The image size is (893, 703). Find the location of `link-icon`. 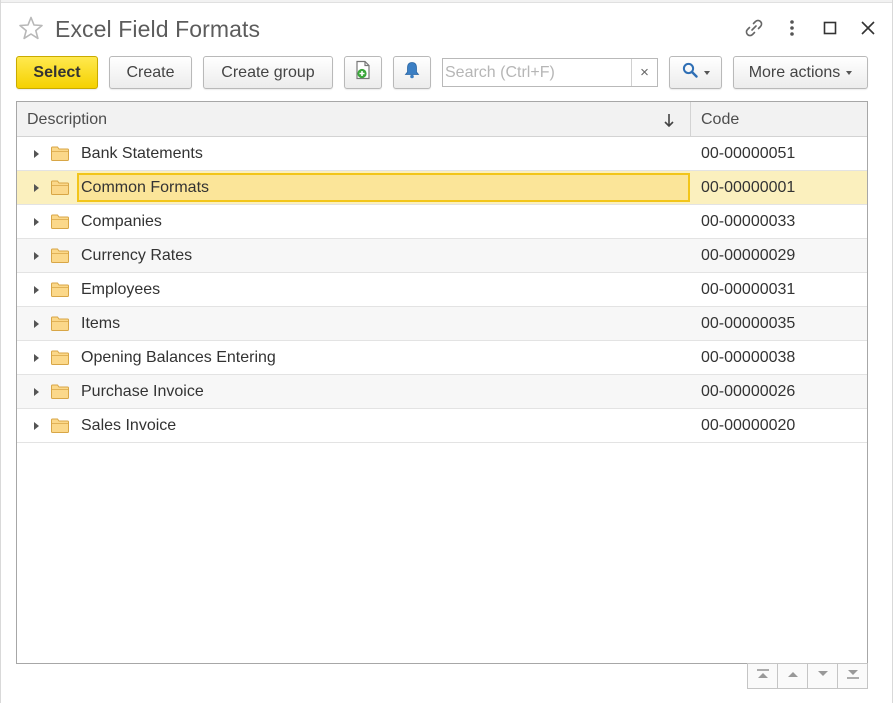

link-icon is located at coordinates (754, 28).